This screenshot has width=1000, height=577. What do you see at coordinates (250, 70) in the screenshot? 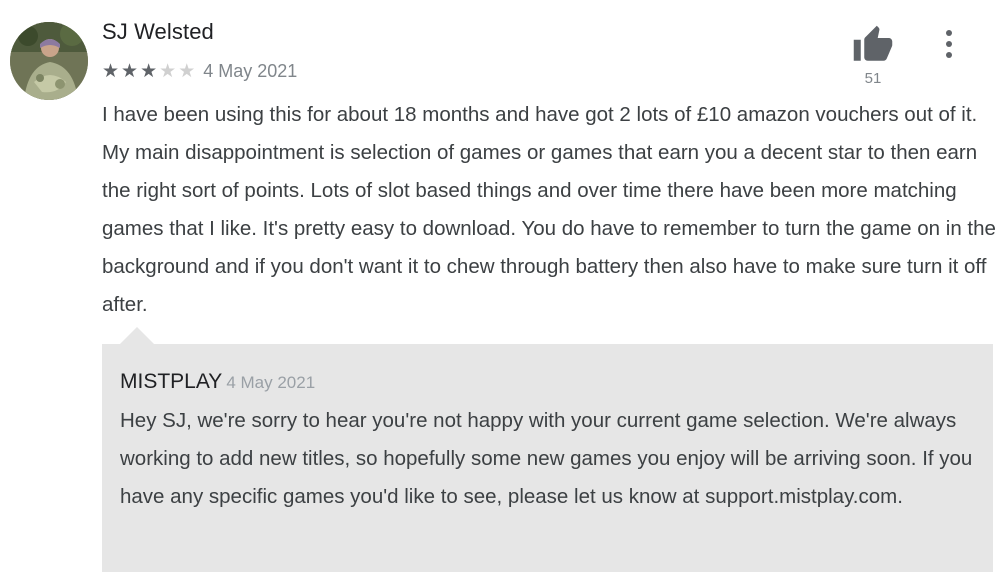
I see `review-date: 4 May 2021` at bounding box center [250, 70].